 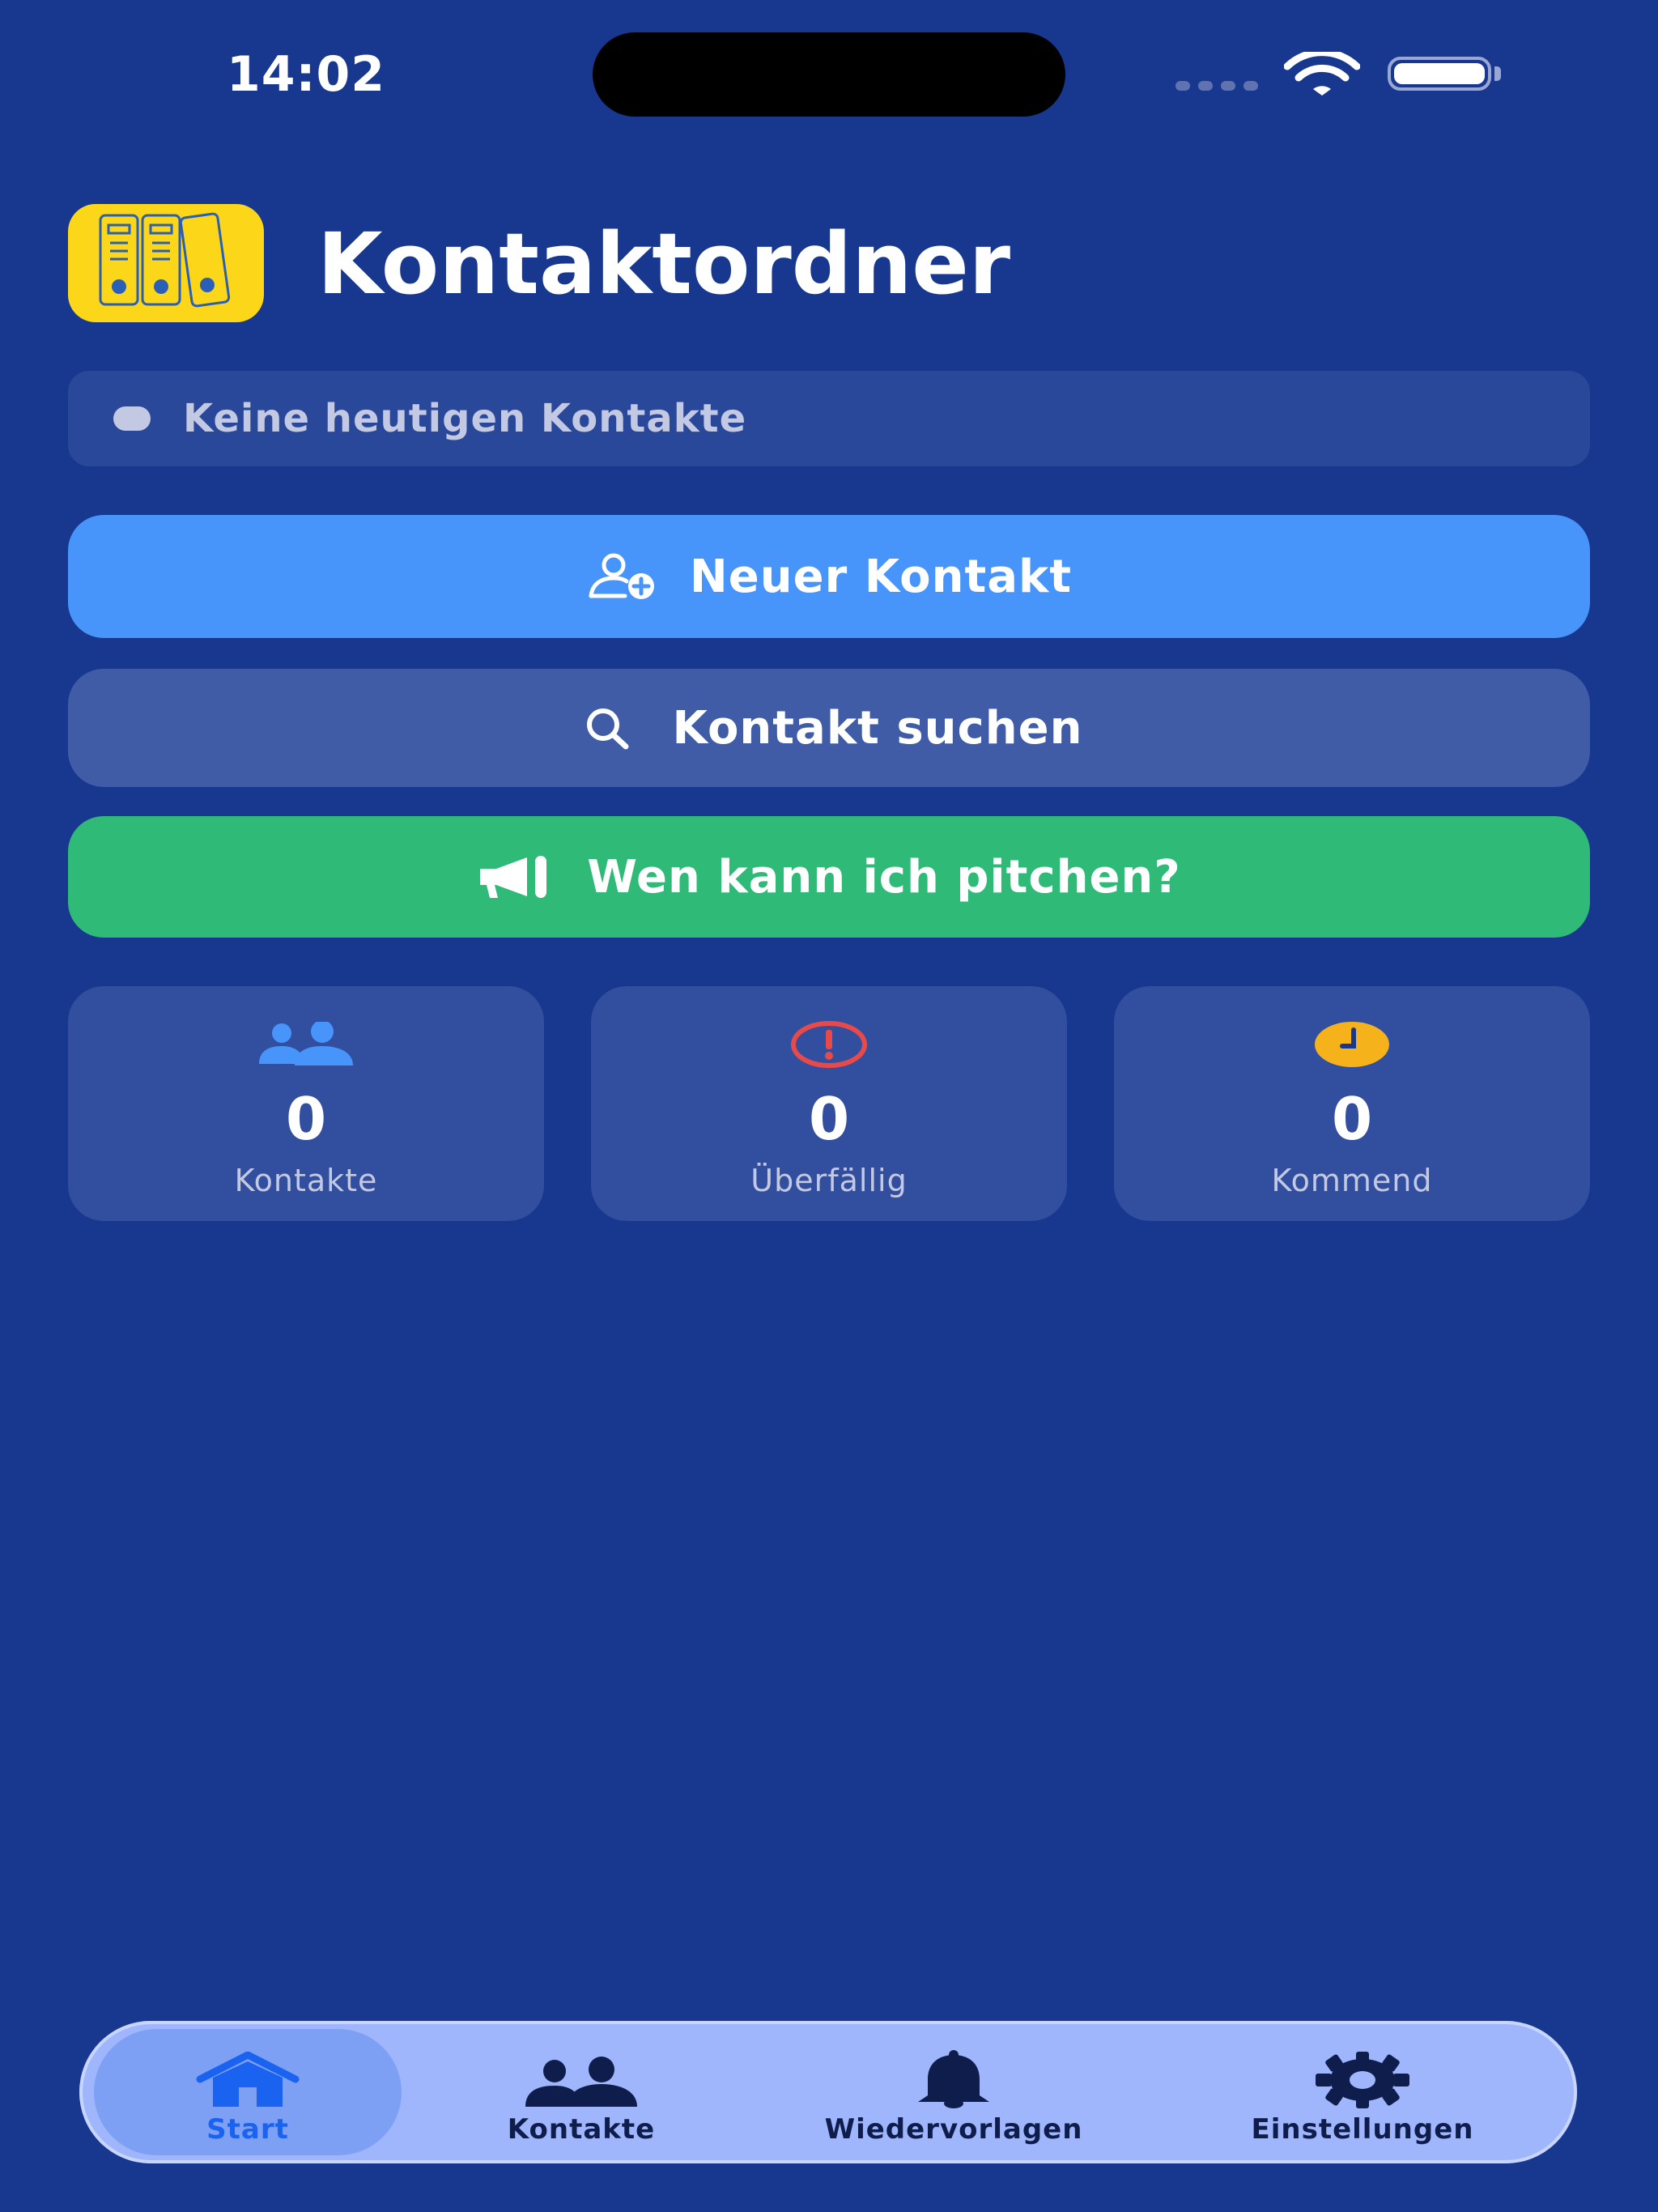 What do you see at coordinates (829, 1180) in the screenshot?
I see `stat-label: Überfällig` at bounding box center [829, 1180].